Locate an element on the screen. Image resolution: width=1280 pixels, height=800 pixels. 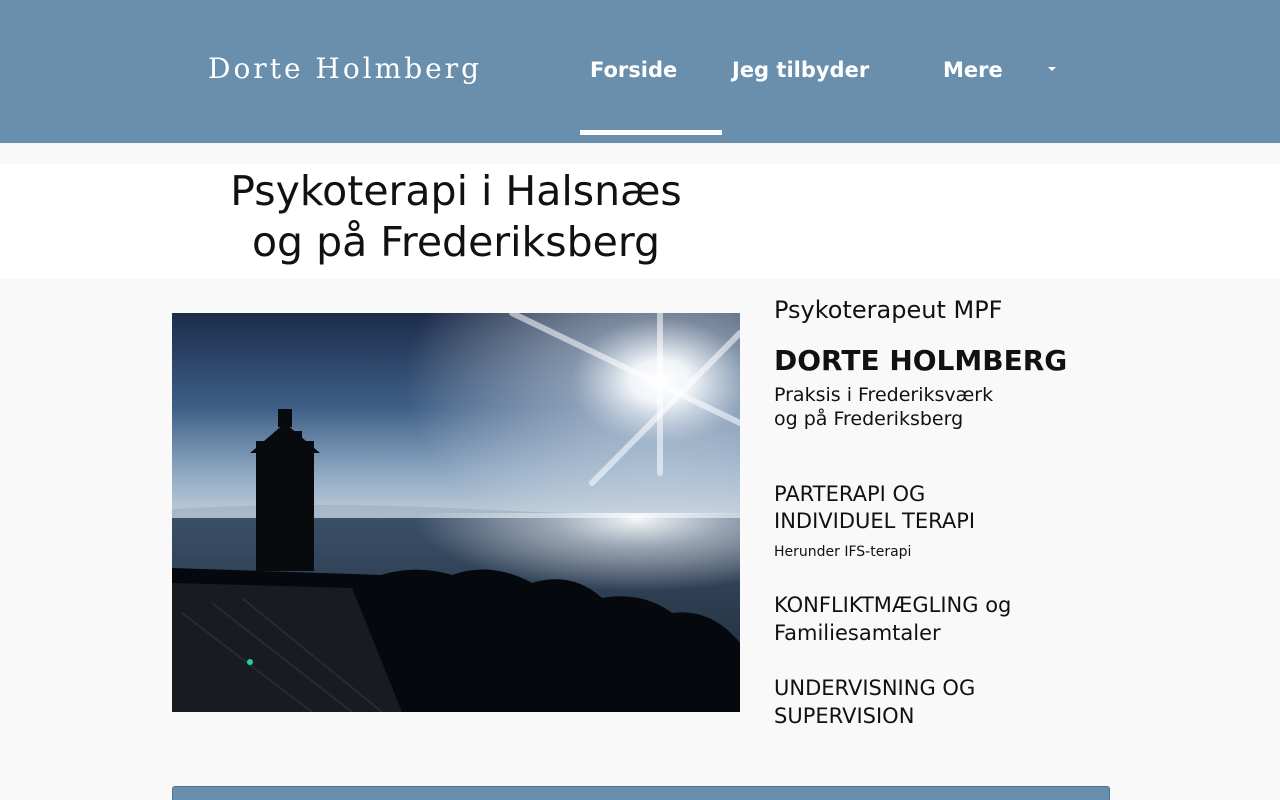
chevron-down-icon is located at coordinates (1052, 69).